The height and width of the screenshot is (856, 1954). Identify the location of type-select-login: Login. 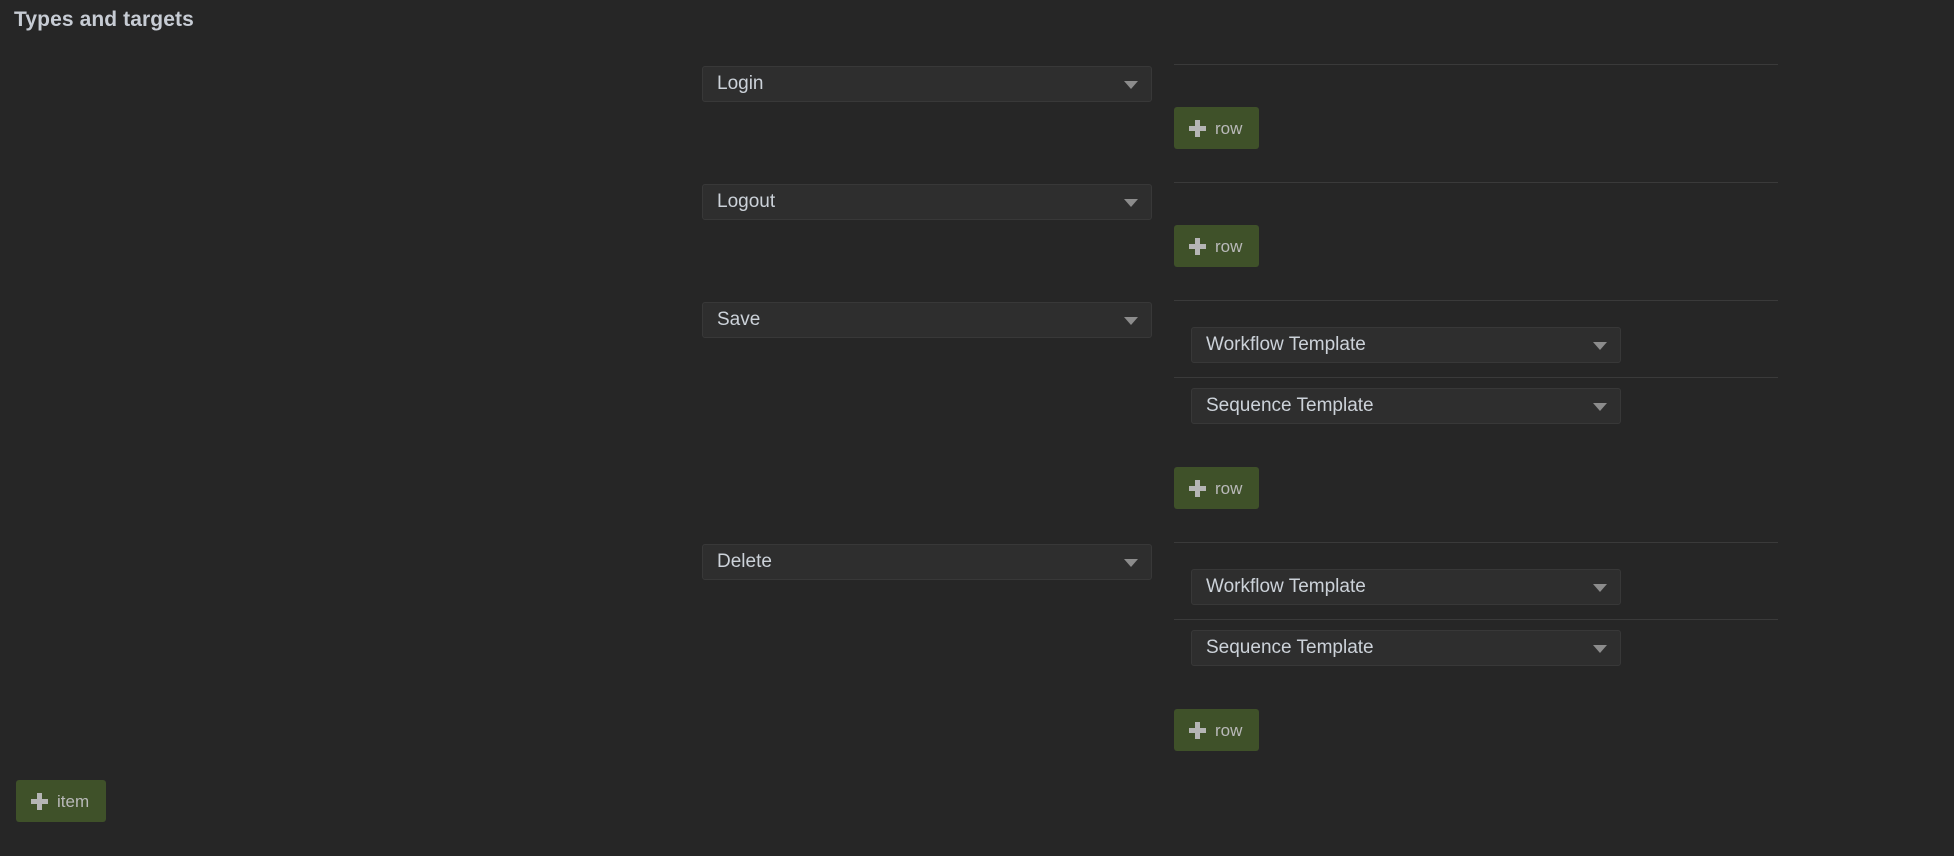
(927, 84).